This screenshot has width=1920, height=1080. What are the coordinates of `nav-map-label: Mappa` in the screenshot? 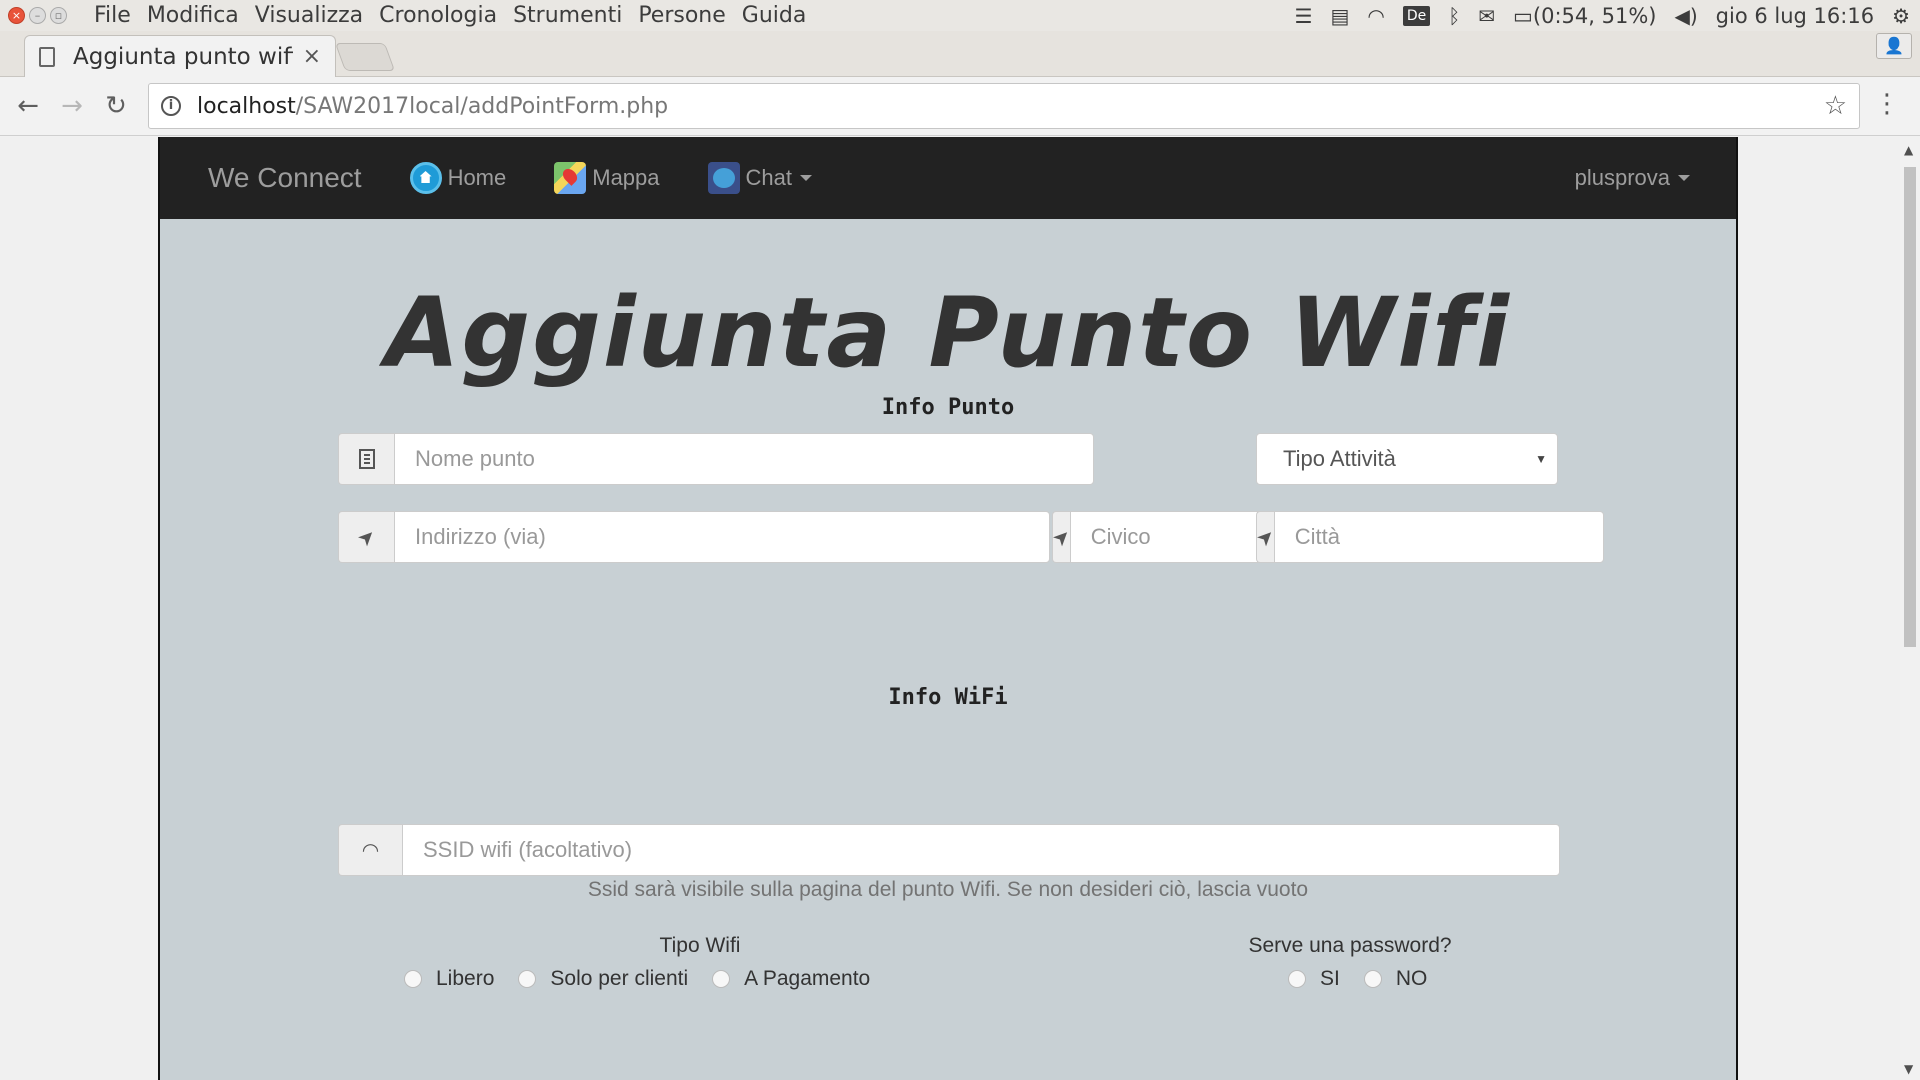 It's located at (626, 177).